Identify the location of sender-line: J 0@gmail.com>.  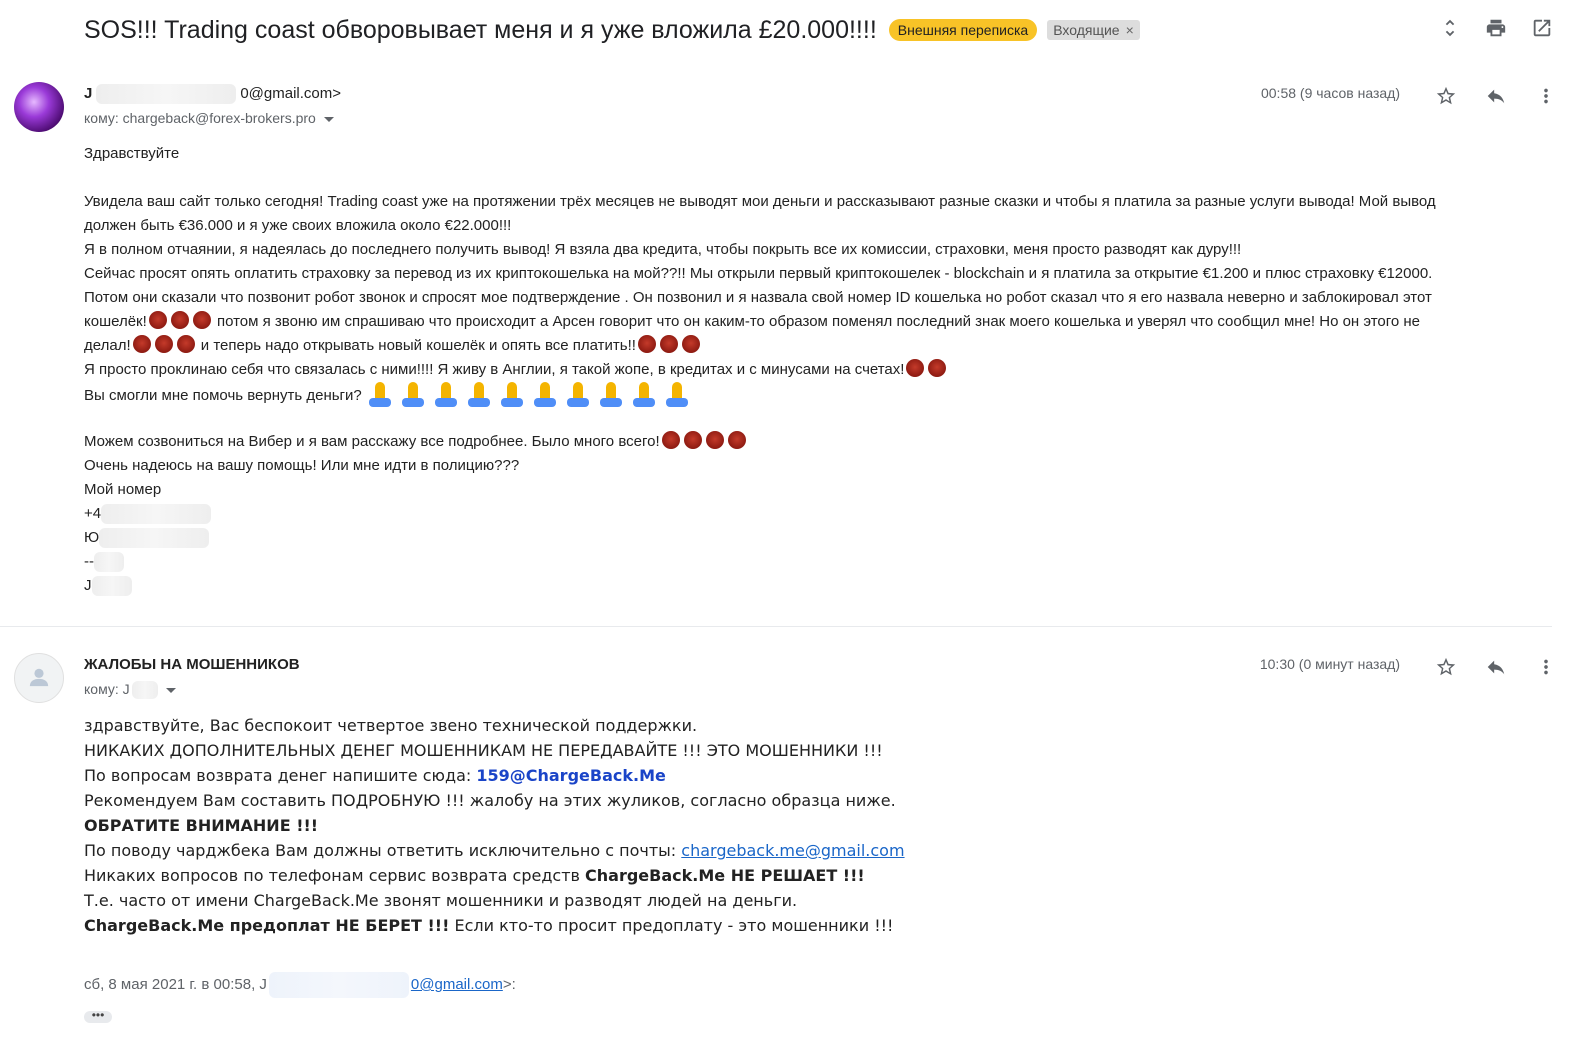
(212, 94).